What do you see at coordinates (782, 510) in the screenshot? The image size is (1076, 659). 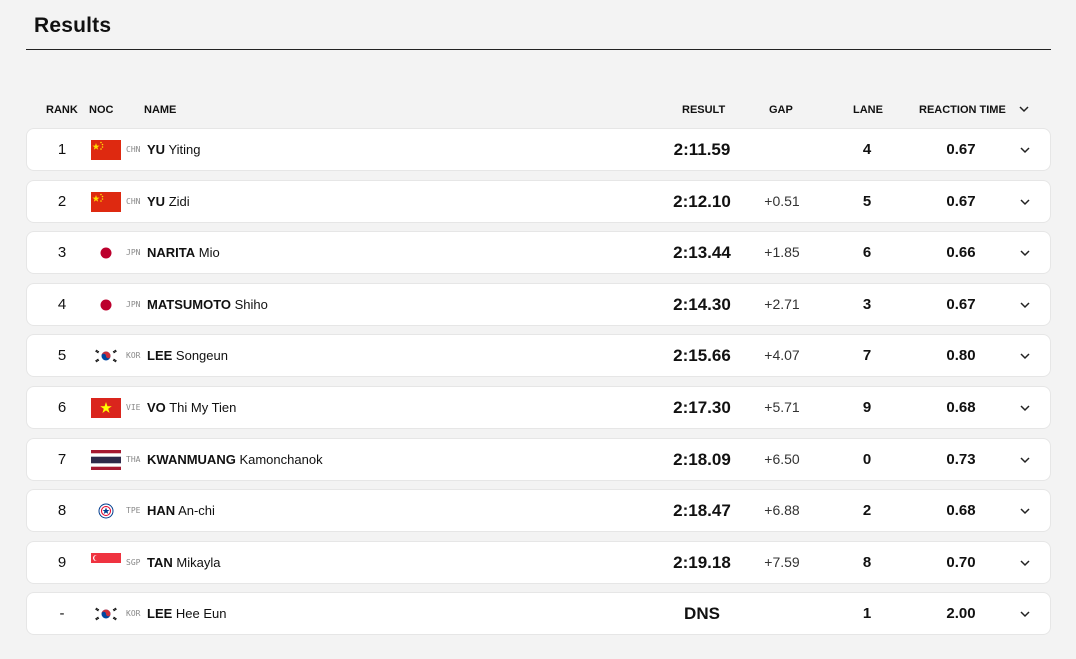 I see `gap-cell: +6.88` at bounding box center [782, 510].